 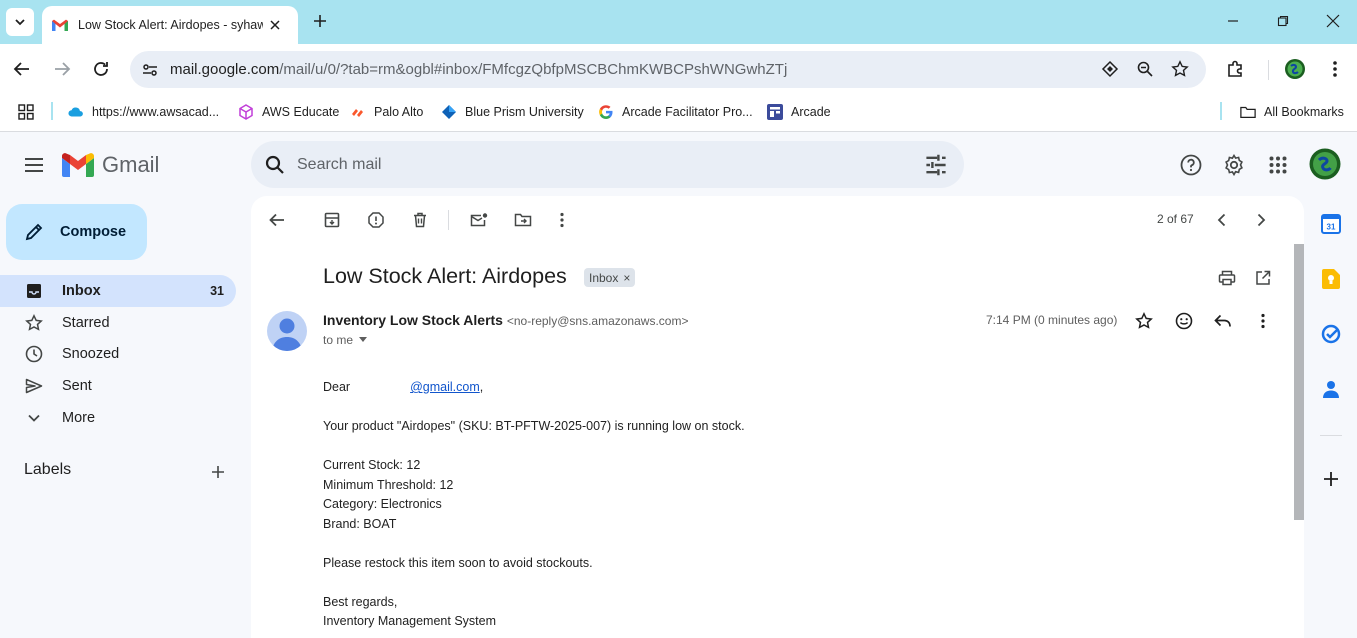 I want to click on minimize-button, so click(x=1233, y=21).